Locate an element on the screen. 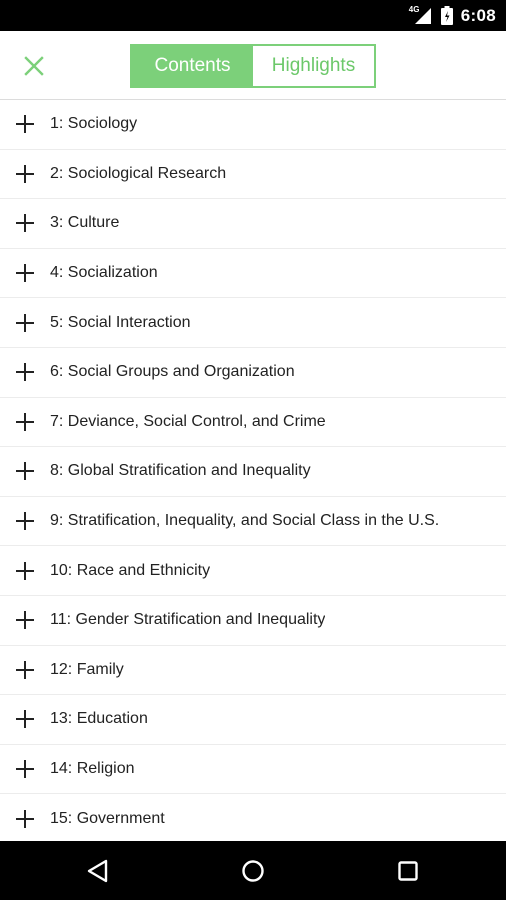  battery-icon is located at coordinates (446, 15).